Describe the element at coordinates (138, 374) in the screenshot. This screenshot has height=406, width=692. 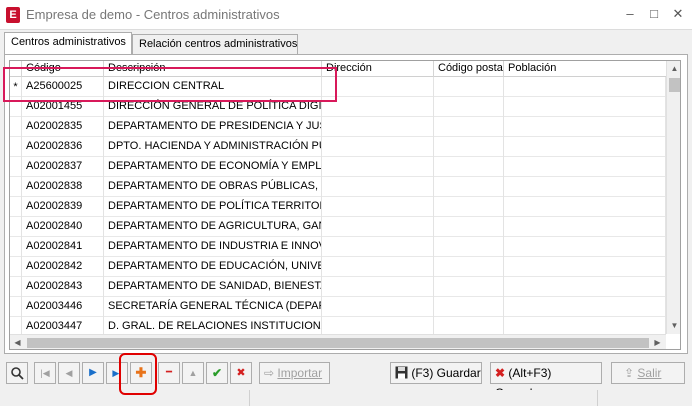
I see `add-button-highlight` at that location.